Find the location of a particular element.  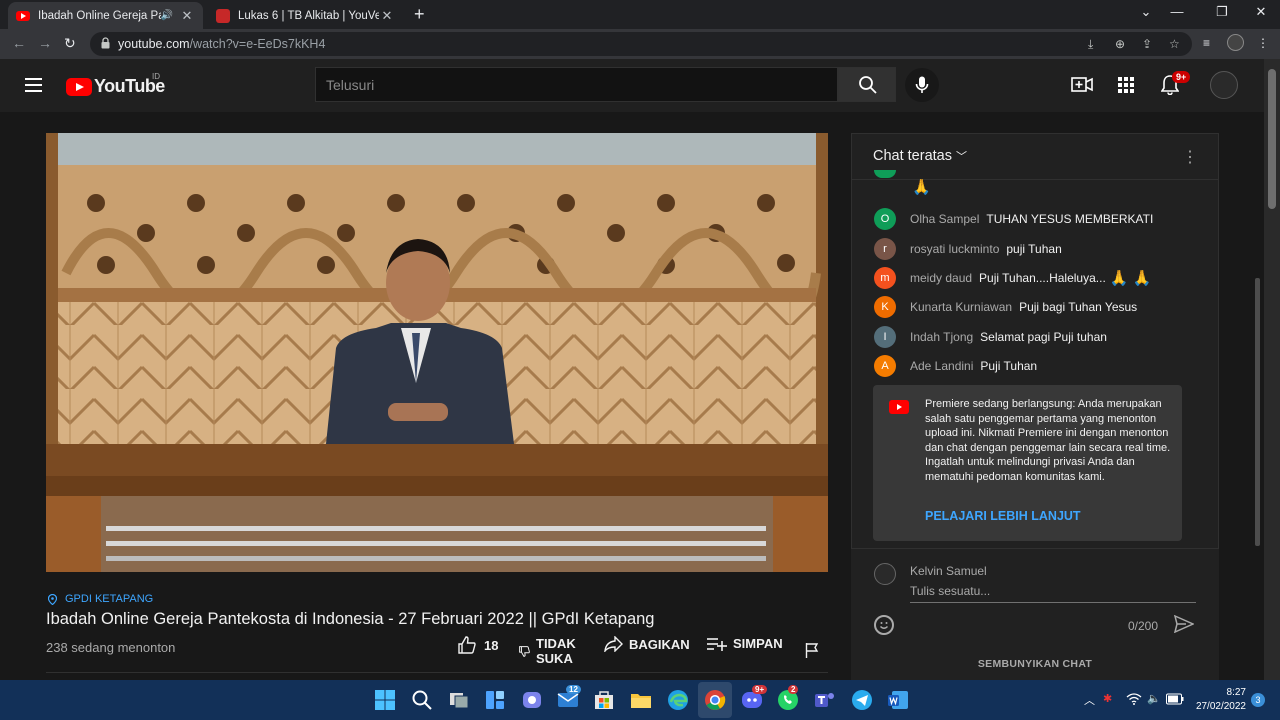

wifi-icon is located at coordinates (1134, 699).